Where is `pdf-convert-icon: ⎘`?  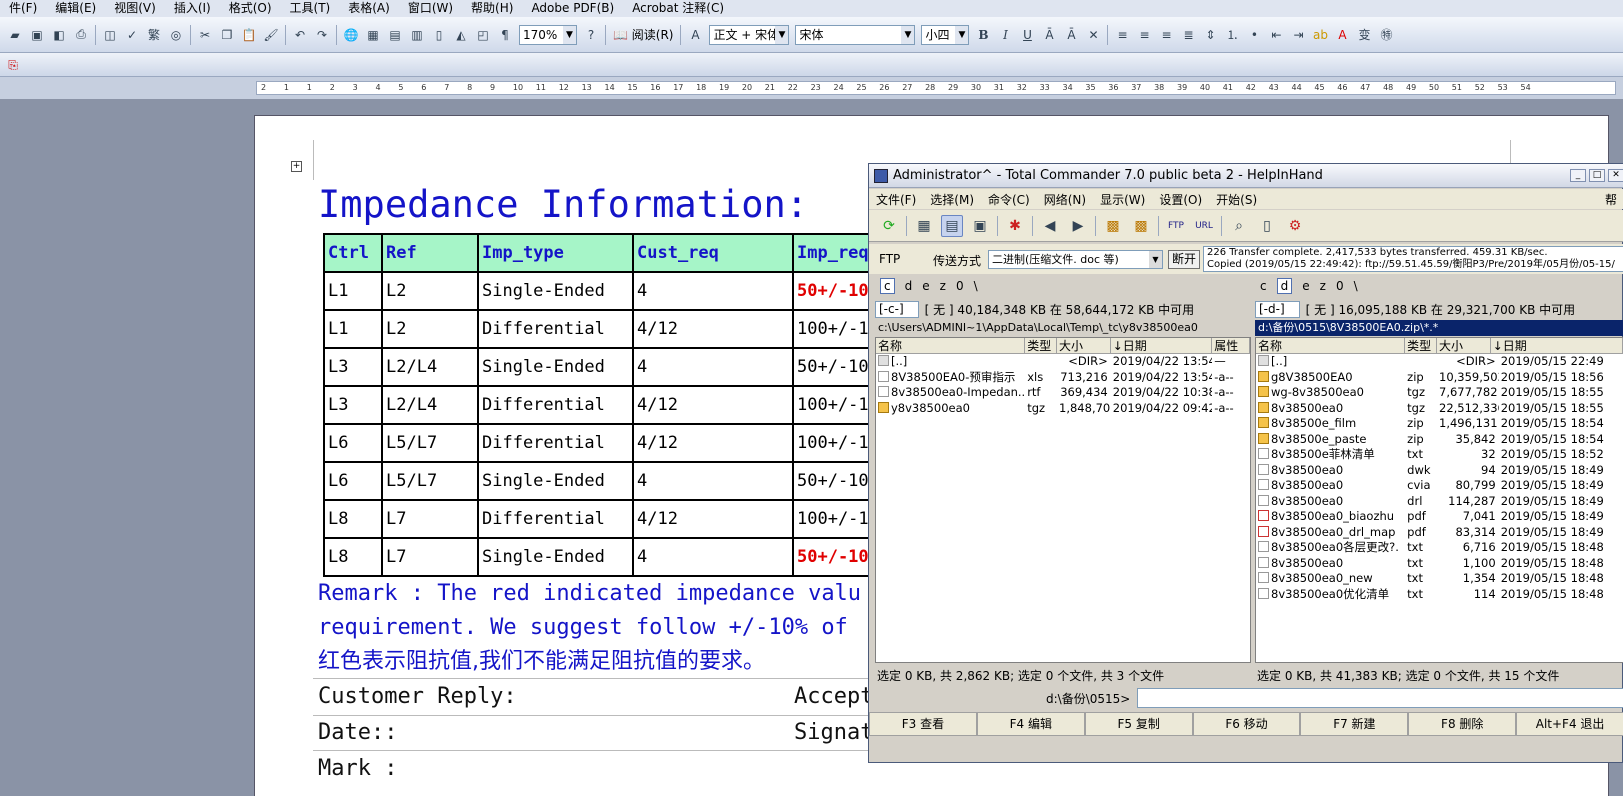 pdf-convert-icon: ⎘ is located at coordinates (13, 65).